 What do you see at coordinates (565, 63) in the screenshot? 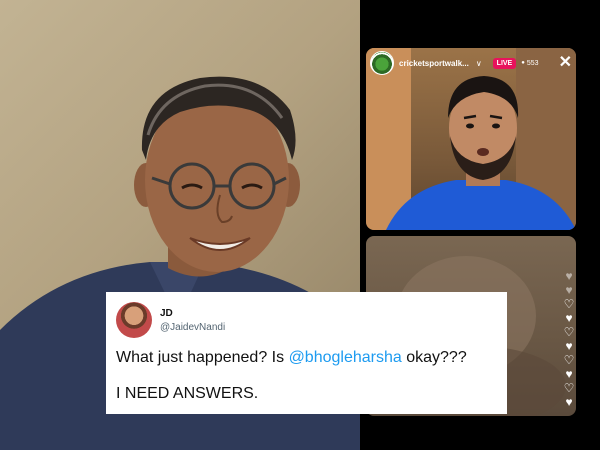
I see `close-icon: ✕` at bounding box center [565, 63].